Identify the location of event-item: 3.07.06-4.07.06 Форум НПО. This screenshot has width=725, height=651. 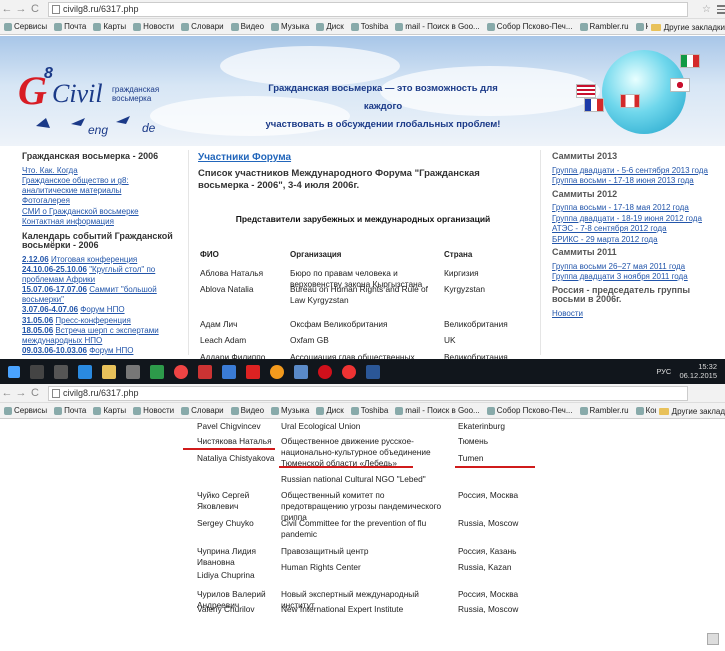
(102, 310).